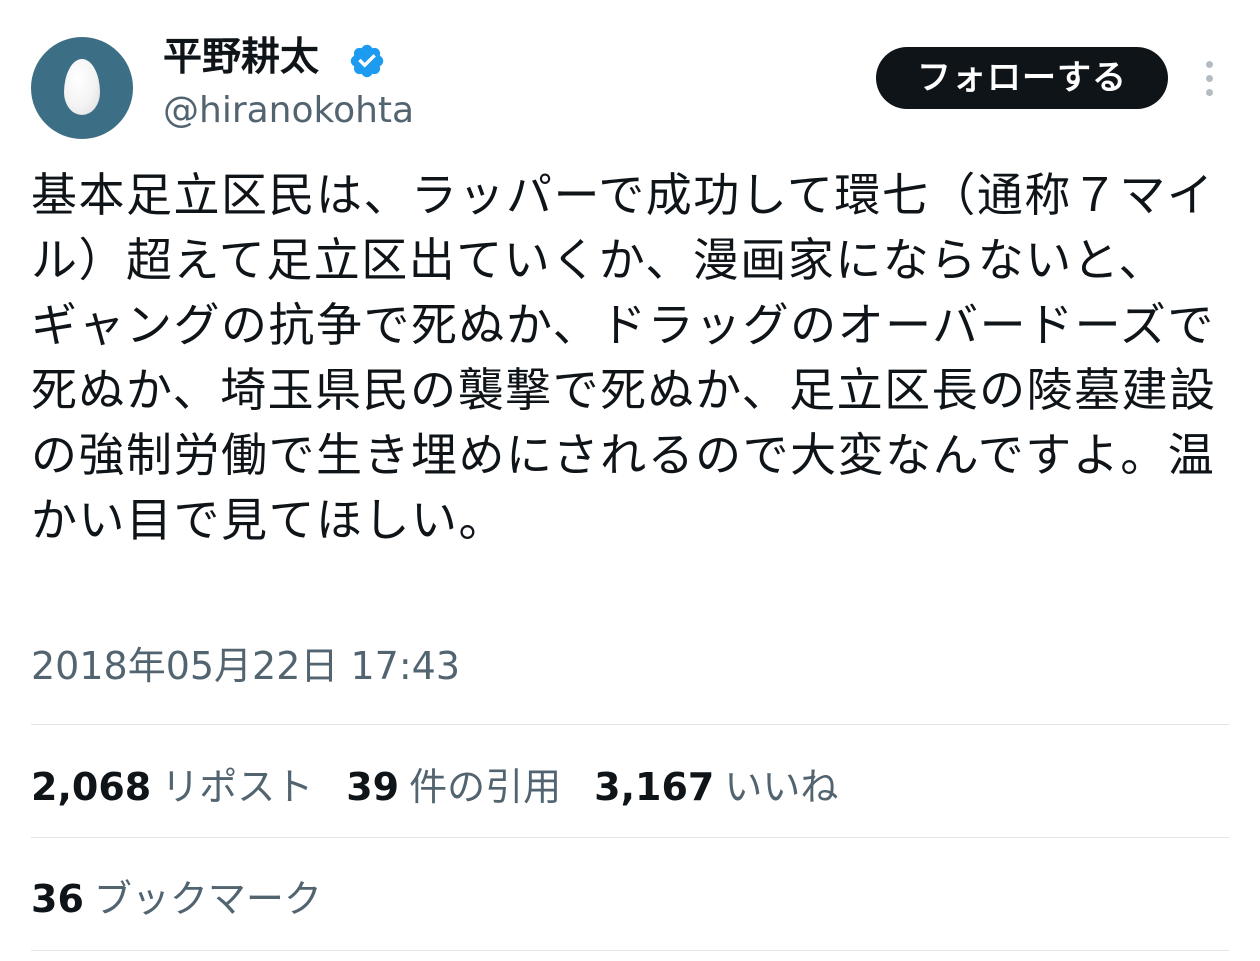 Image resolution: width=1260 pixels, height=961 pixels. What do you see at coordinates (245, 666) in the screenshot?
I see `tweet-timestamp: 2018年05月22日 17:43` at bounding box center [245, 666].